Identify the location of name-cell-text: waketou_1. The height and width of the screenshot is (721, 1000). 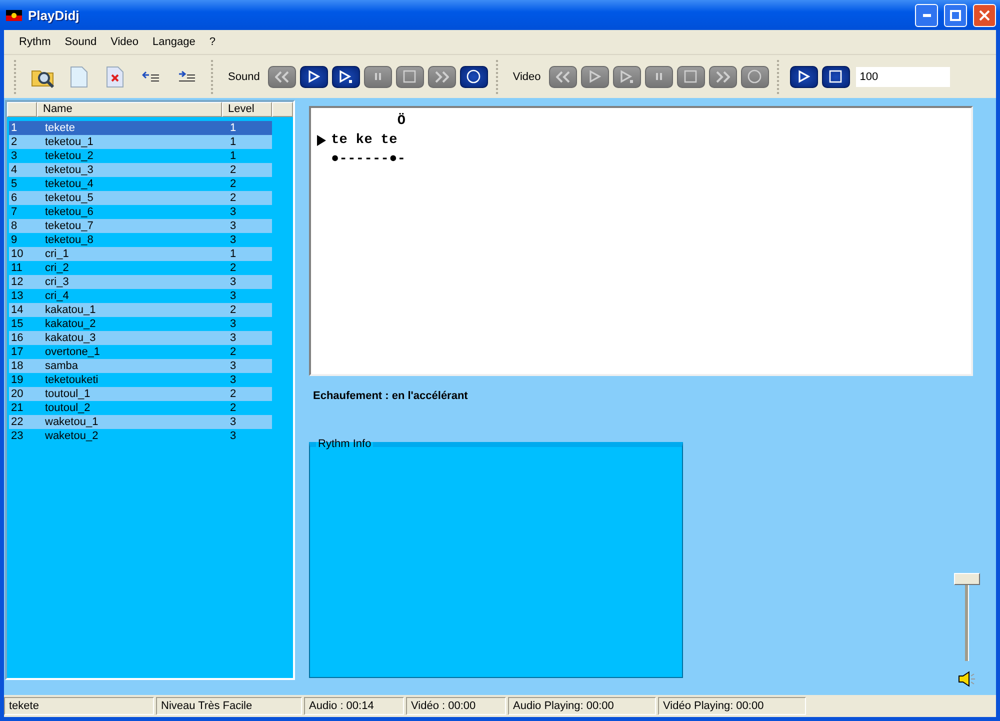
(72, 422).